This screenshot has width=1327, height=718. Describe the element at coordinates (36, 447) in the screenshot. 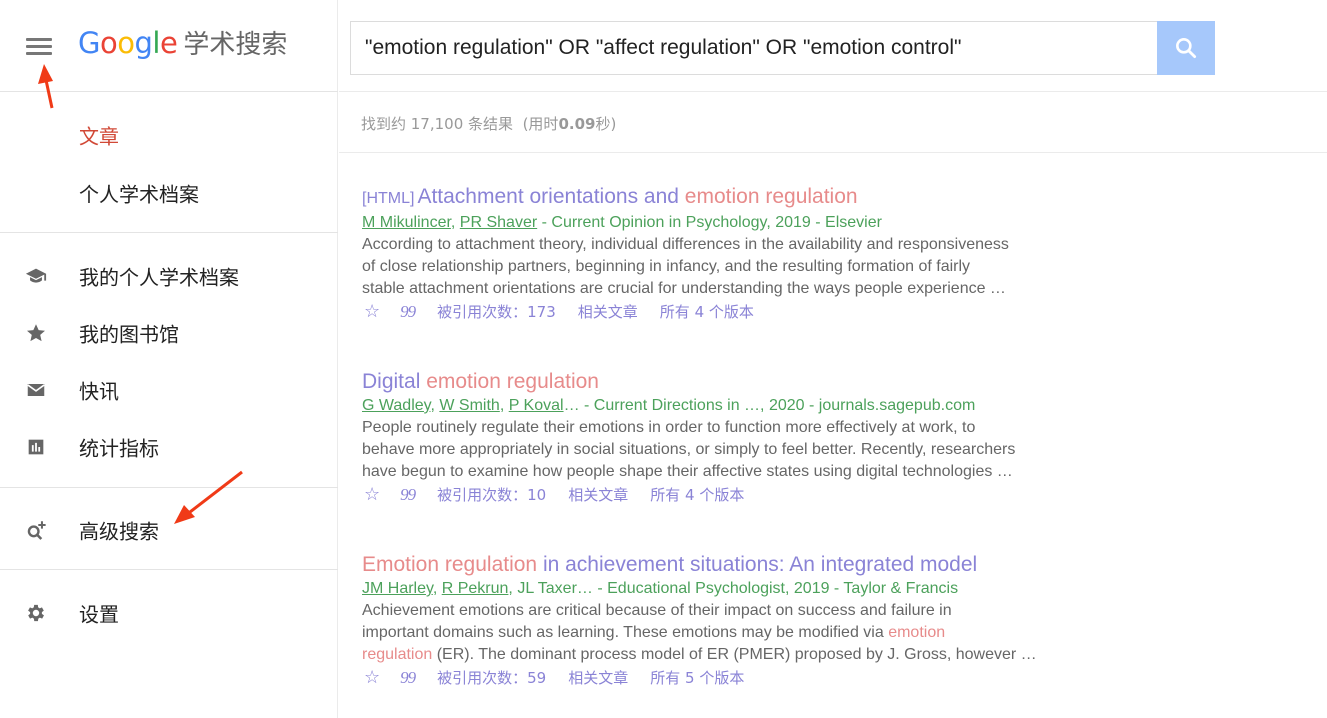

I see `bar-chart-icon` at that location.